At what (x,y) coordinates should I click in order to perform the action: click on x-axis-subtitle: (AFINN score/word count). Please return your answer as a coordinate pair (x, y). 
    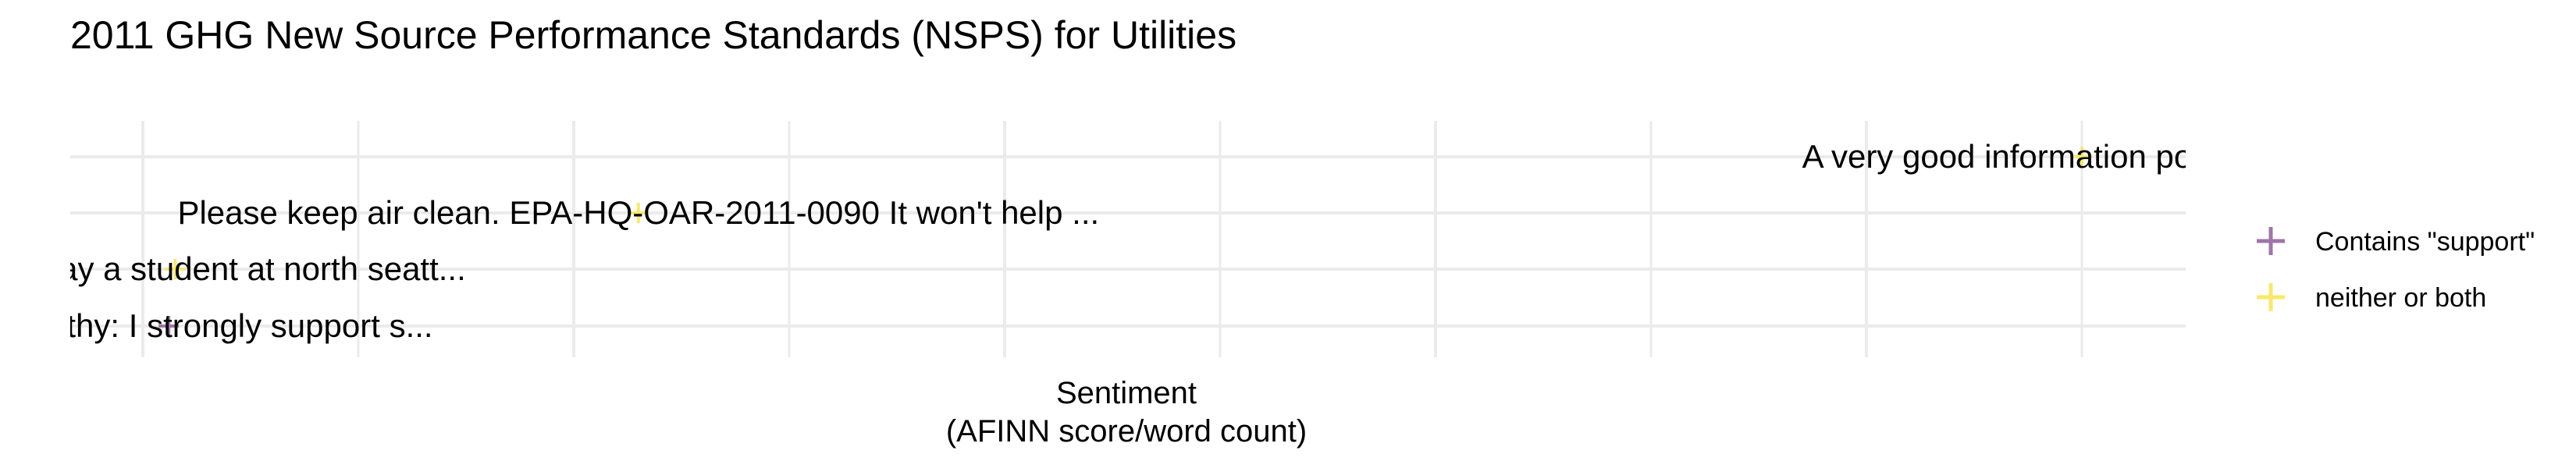
    Looking at the image, I should click on (1126, 431).